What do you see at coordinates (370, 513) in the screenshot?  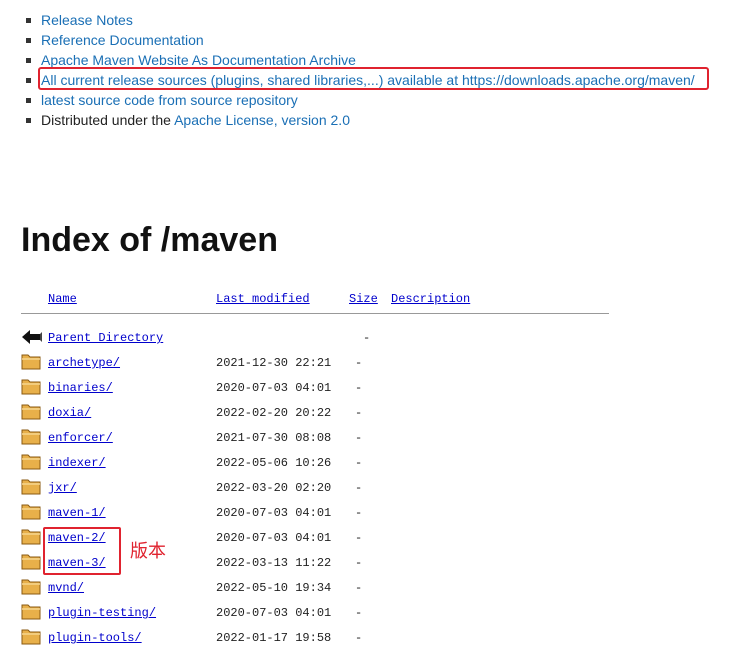 I see `directory-row: maven-1/2020-07-03 04:01 -` at bounding box center [370, 513].